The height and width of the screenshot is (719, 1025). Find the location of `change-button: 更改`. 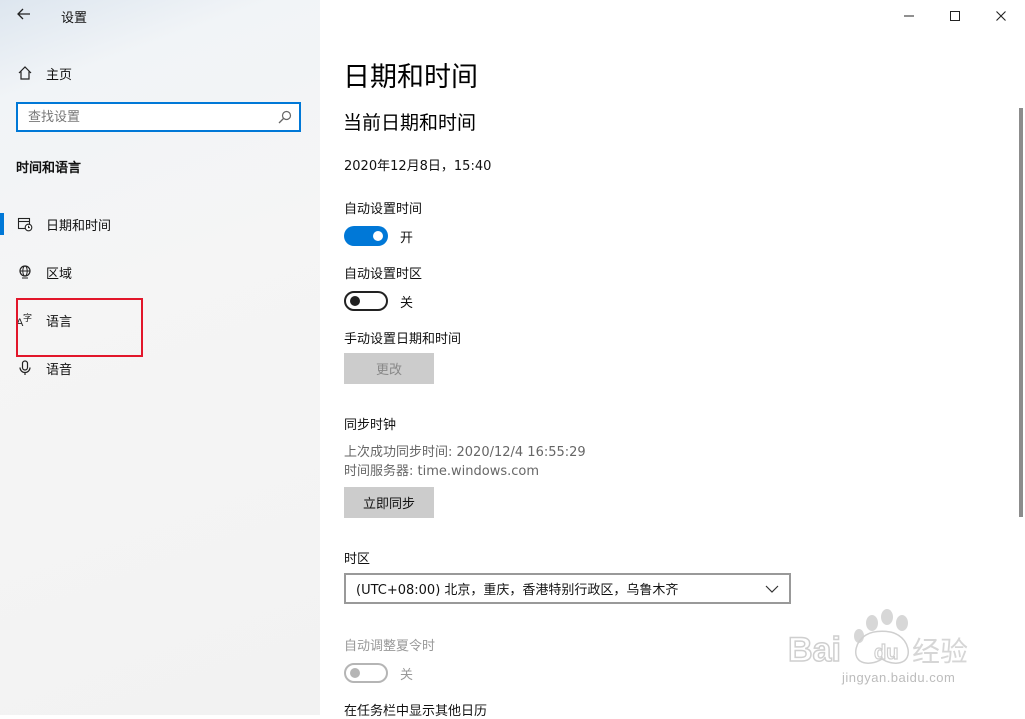

change-button: 更改 is located at coordinates (389, 368).